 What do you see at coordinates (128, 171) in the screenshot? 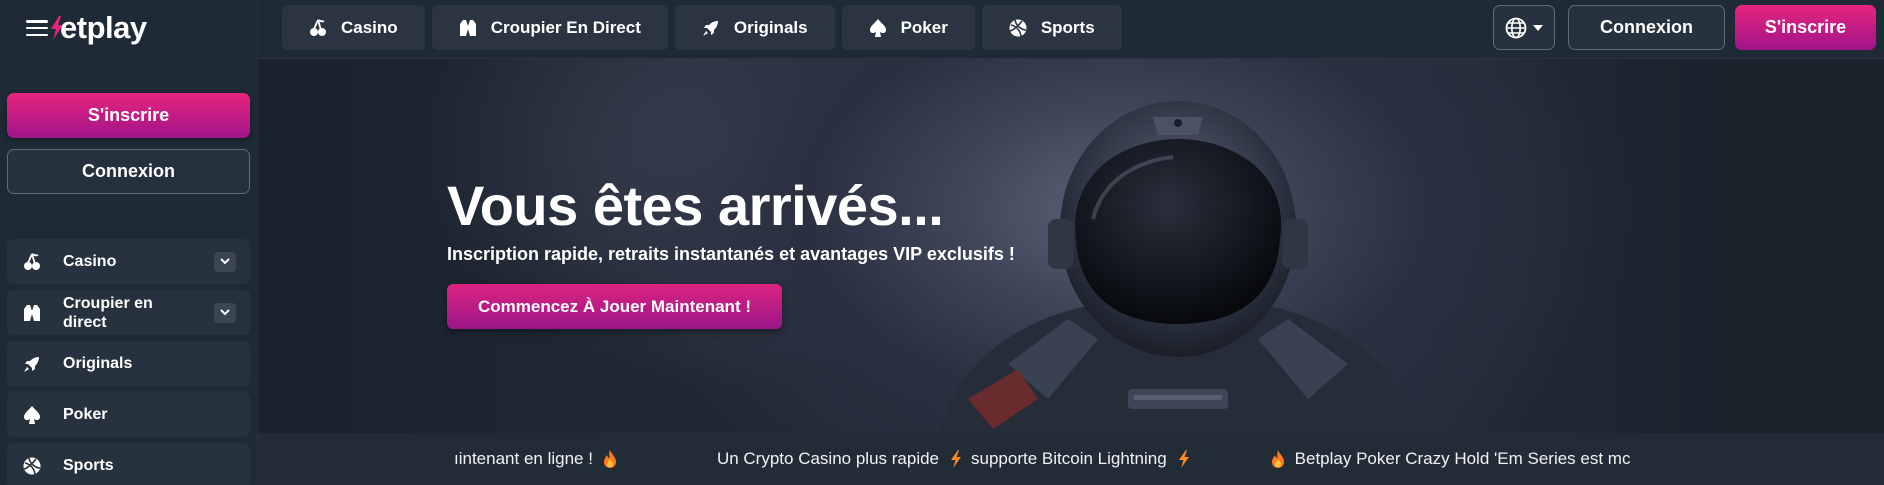
I see `sidebar-login-button: Connexion` at bounding box center [128, 171].